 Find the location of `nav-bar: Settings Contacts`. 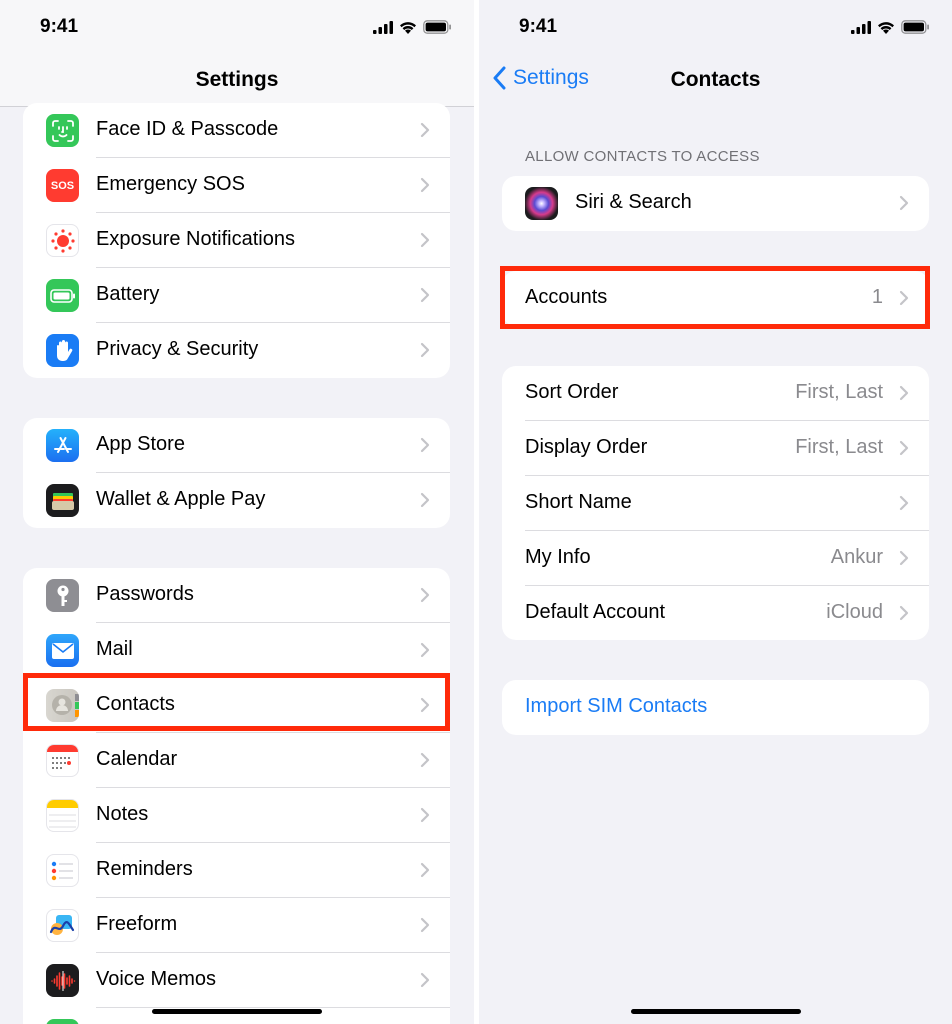

nav-bar: Settings Contacts is located at coordinates (715, 81).